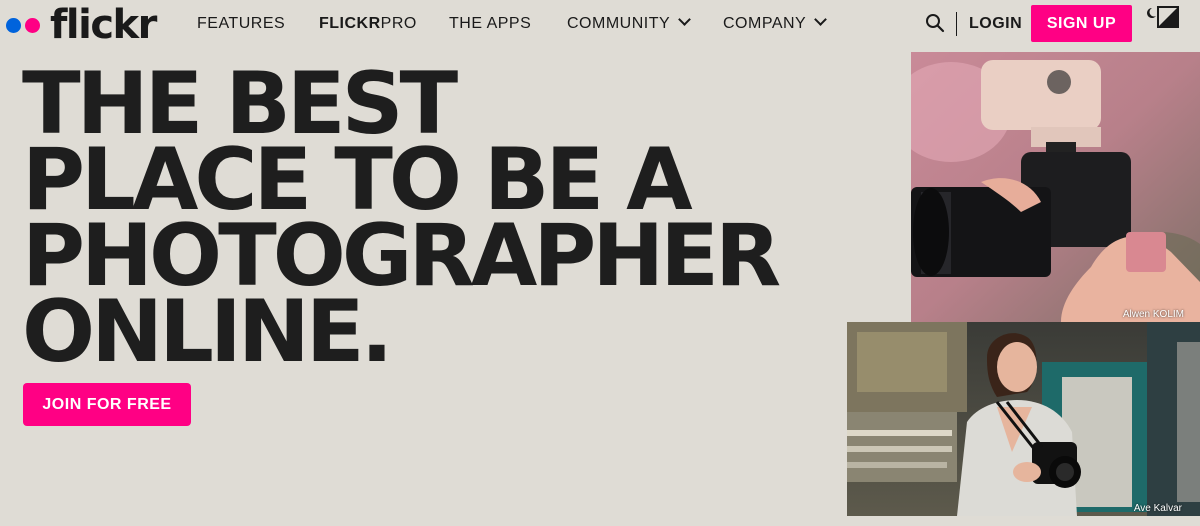 This screenshot has width=1200, height=526. I want to click on nav-community: COMMUNITY, so click(629, 23).